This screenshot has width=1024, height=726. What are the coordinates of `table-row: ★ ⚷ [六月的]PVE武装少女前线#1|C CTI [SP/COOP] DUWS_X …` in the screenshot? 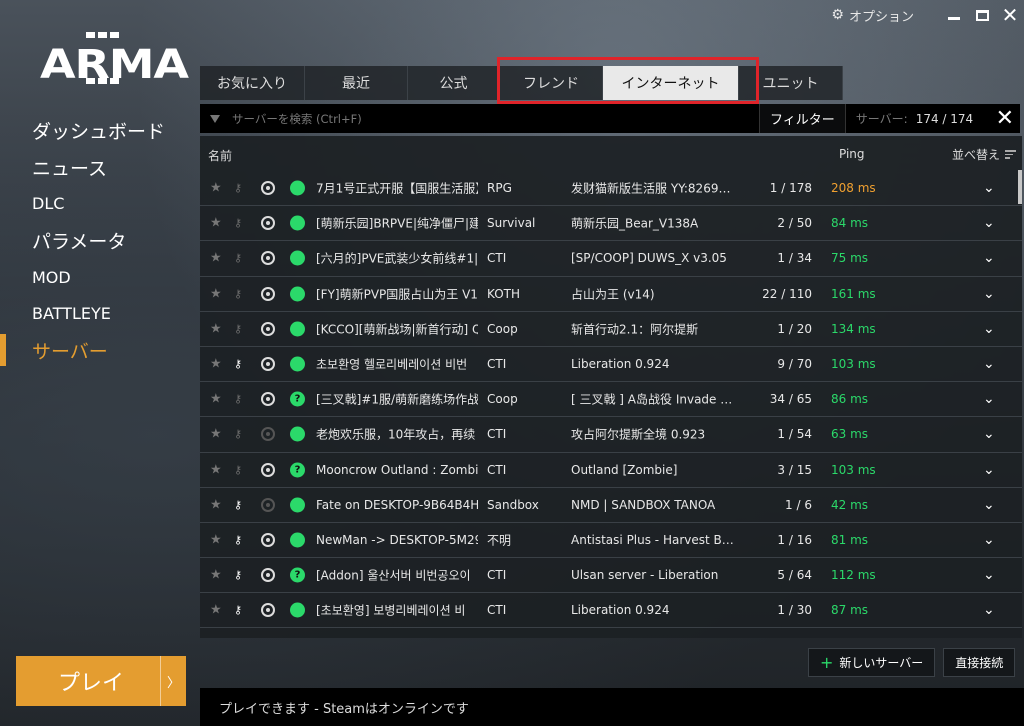 It's located at (611, 259).